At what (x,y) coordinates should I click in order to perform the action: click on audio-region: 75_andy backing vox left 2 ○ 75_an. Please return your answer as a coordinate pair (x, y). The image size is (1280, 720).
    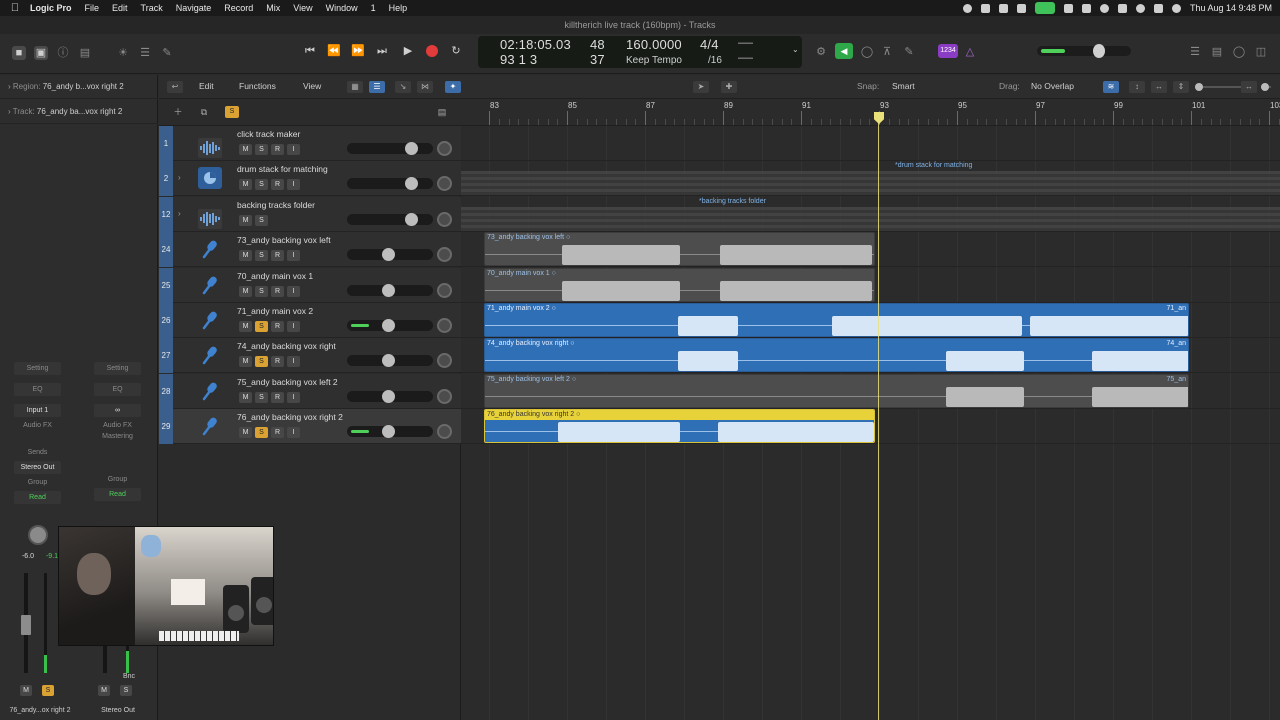
    Looking at the image, I should click on (836, 390).